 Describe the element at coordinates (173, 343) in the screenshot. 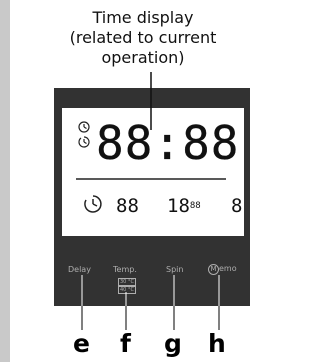

I see `callout-g: g` at that location.